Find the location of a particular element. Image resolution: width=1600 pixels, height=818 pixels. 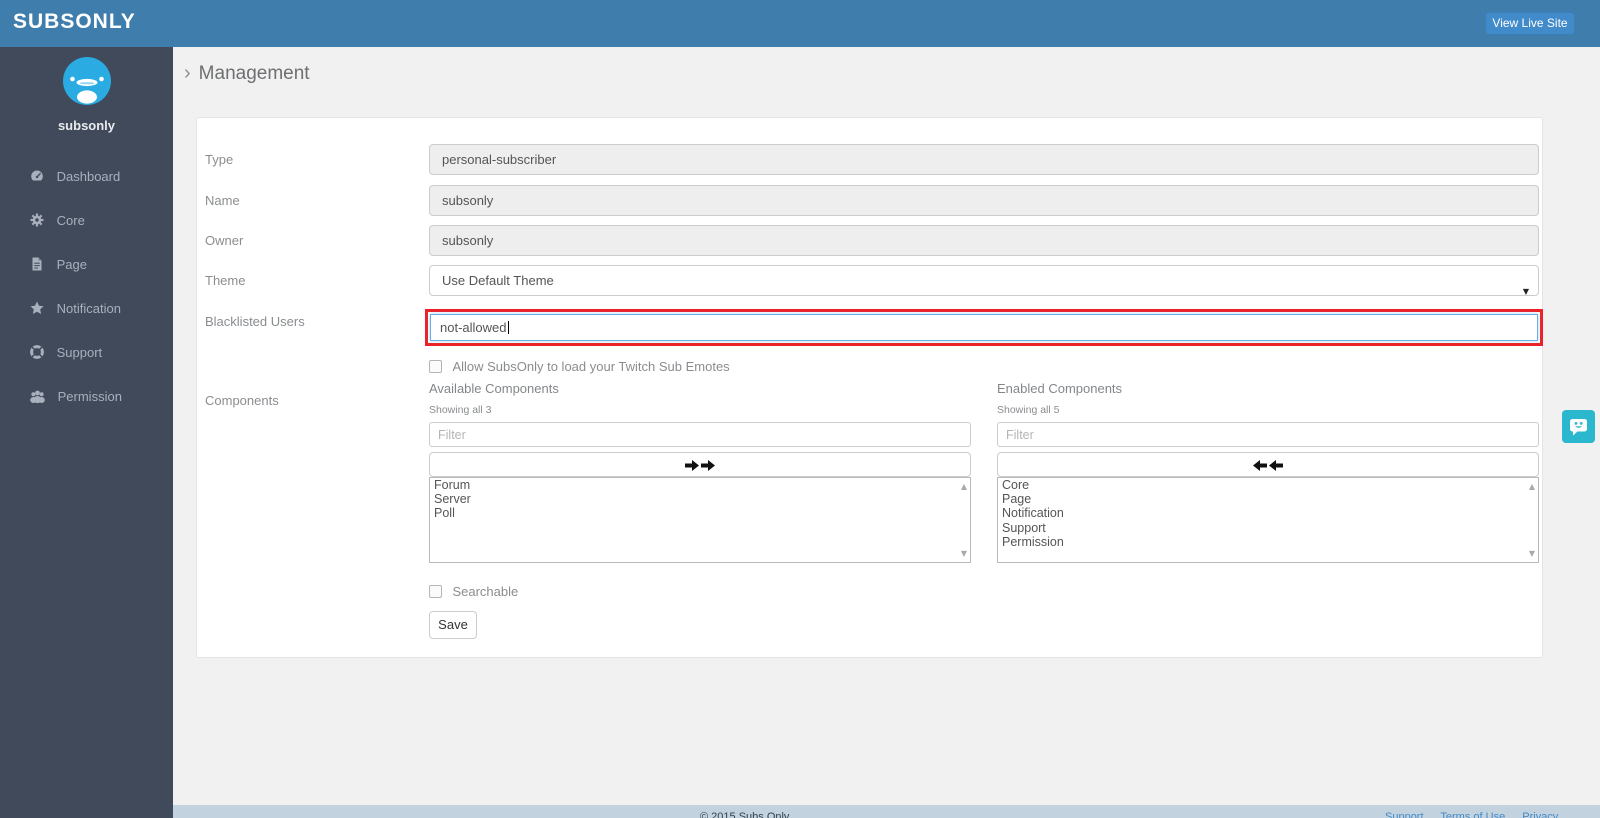

blacklisted-users-input: not-allowed is located at coordinates (984, 327).